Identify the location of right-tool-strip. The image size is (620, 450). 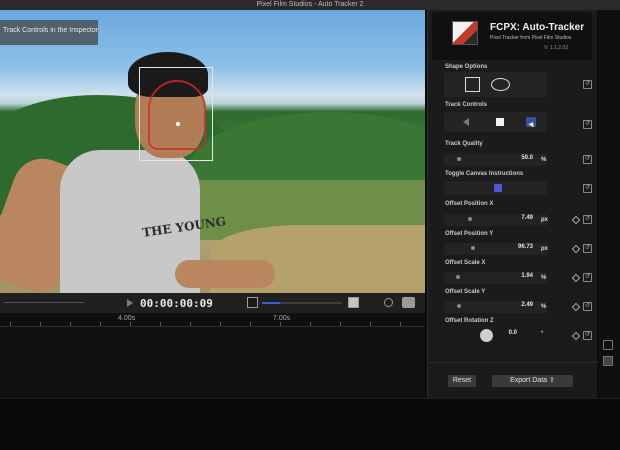
(609, 204).